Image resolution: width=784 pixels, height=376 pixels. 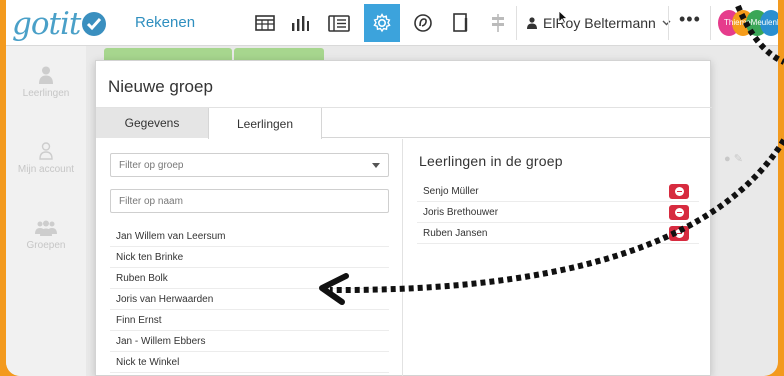 What do you see at coordinates (558, 191) in the screenshot?
I see `group-member-row: Senjo Müller` at bounding box center [558, 191].